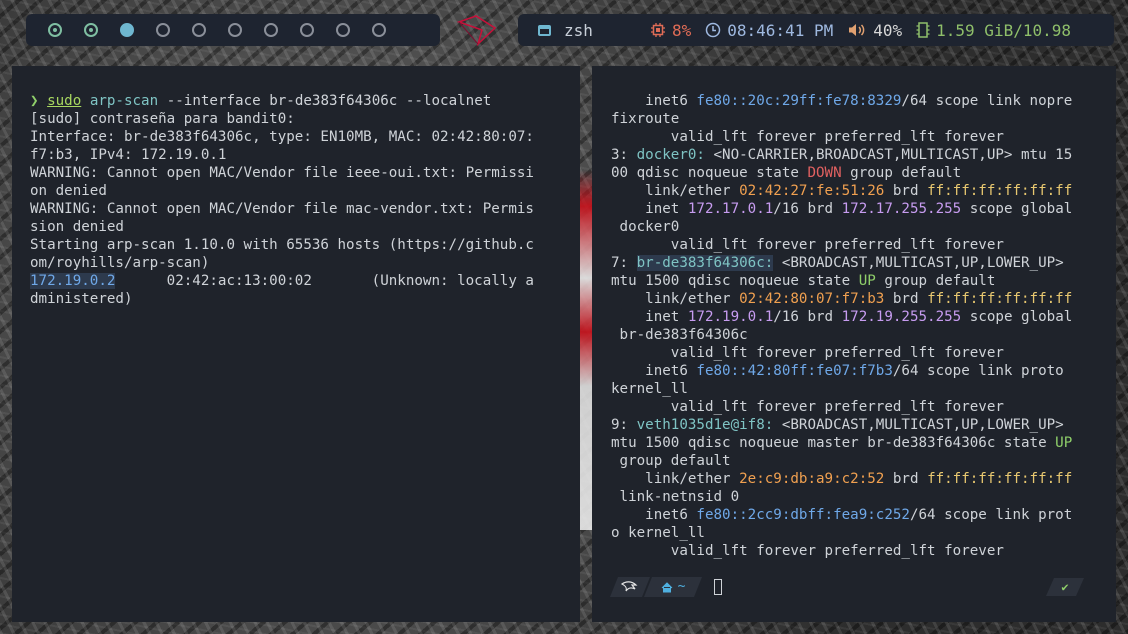 The height and width of the screenshot is (634, 1128). I want to click on terminal-text: kernel_ll, so click(649, 389).